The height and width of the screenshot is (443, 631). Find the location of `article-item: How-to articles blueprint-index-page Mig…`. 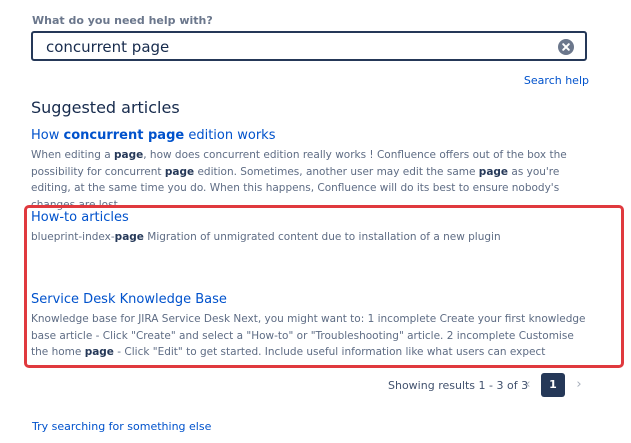

article-item: How-to articles blueprint-index-page Mig… is located at coordinates (311, 227).